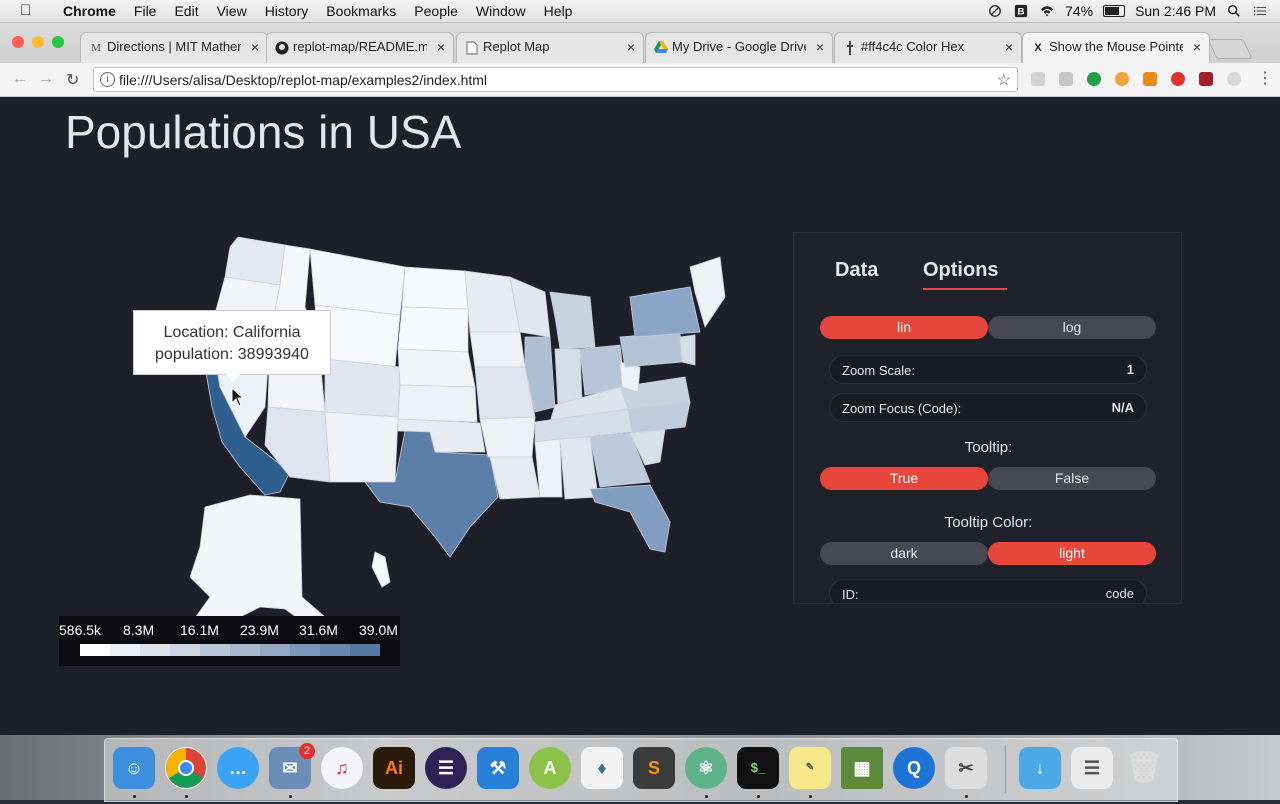 This screenshot has width=1280, height=804. Describe the element at coordinates (1260, 11) in the screenshot. I see `notification-center-icon` at that location.